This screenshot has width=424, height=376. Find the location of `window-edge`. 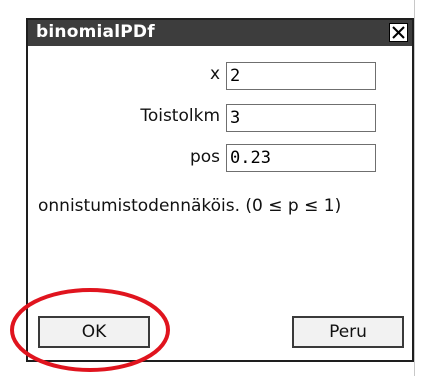

window-edge is located at coordinates (419, 188).